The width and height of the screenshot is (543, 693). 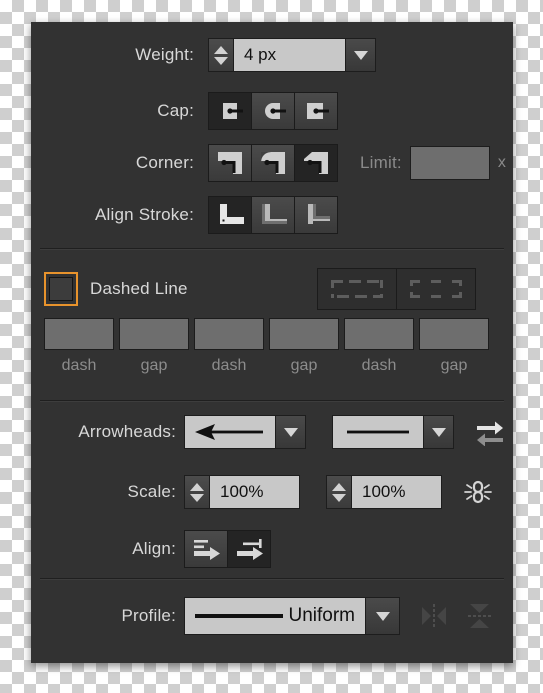 What do you see at coordinates (154, 365) in the screenshot?
I see `dash-field-1-label: gap` at bounding box center [154, 365].